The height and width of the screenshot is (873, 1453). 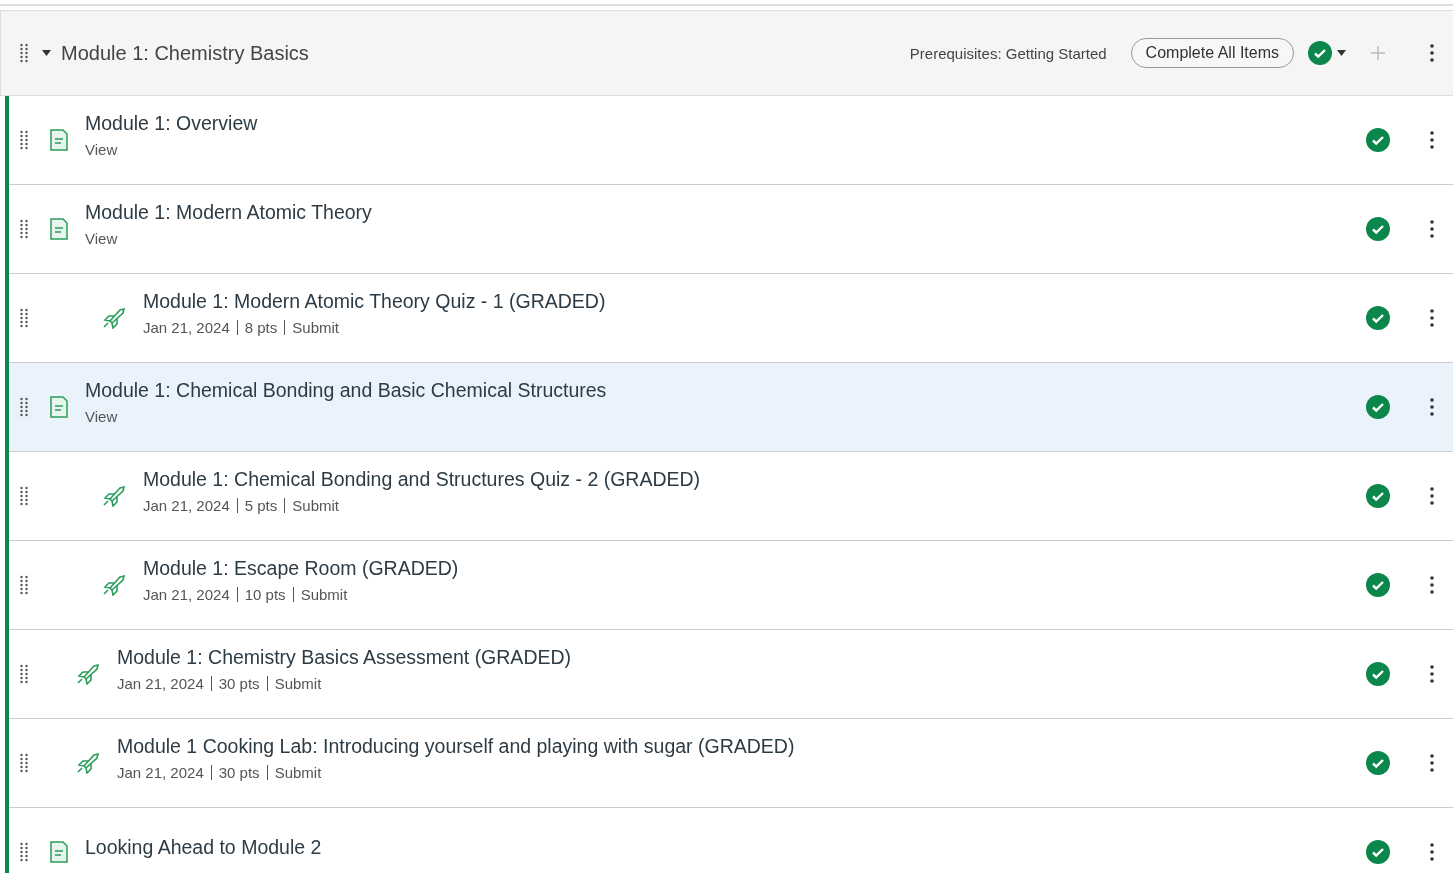 I want to click on completion-dropdown, so click(x=1327, y=53).